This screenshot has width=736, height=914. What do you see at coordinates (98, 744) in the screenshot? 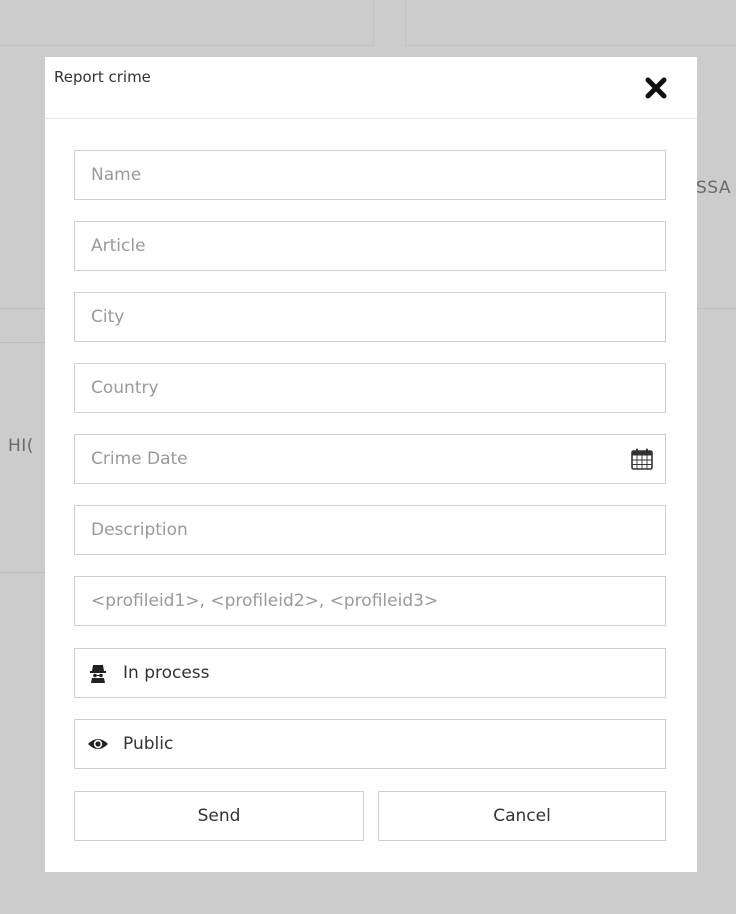
I see `eye-icon` at bounding box center [98, 744].